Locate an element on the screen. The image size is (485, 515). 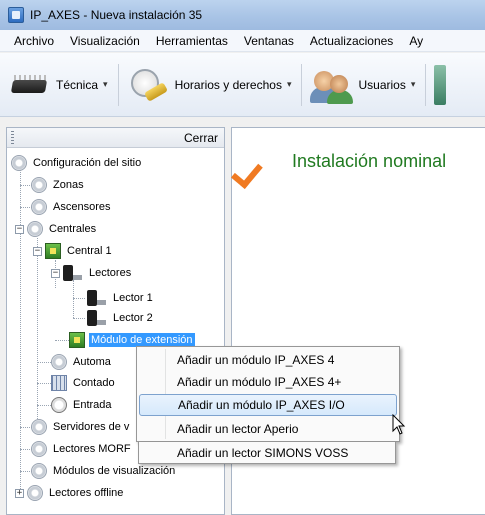
menu-item-add-module-io: Añadir un módulo IP_AXES I/O is located at coordinates (268, 405).